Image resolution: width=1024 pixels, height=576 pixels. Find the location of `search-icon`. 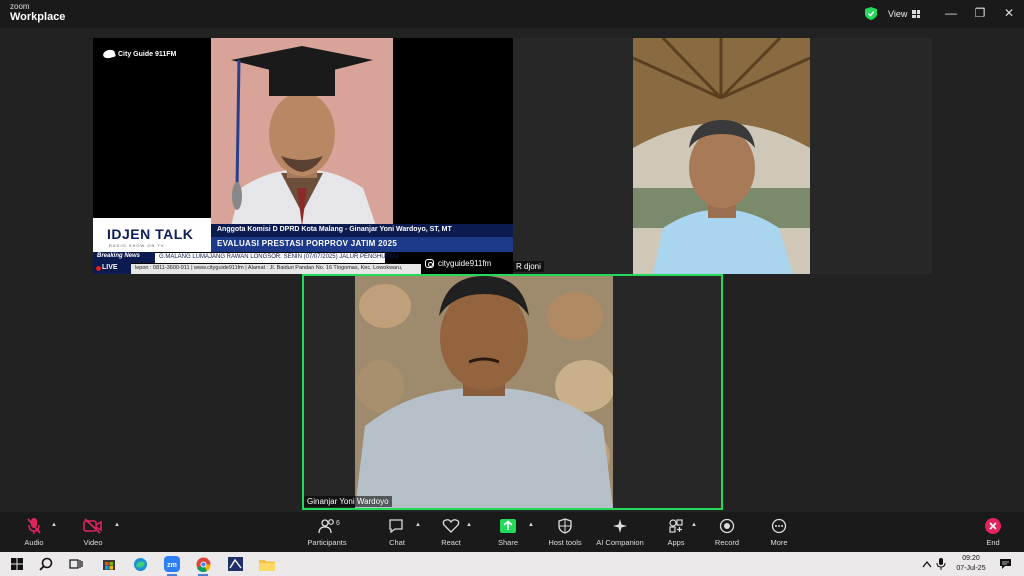

search-icon is located at coordinates (46, 564).